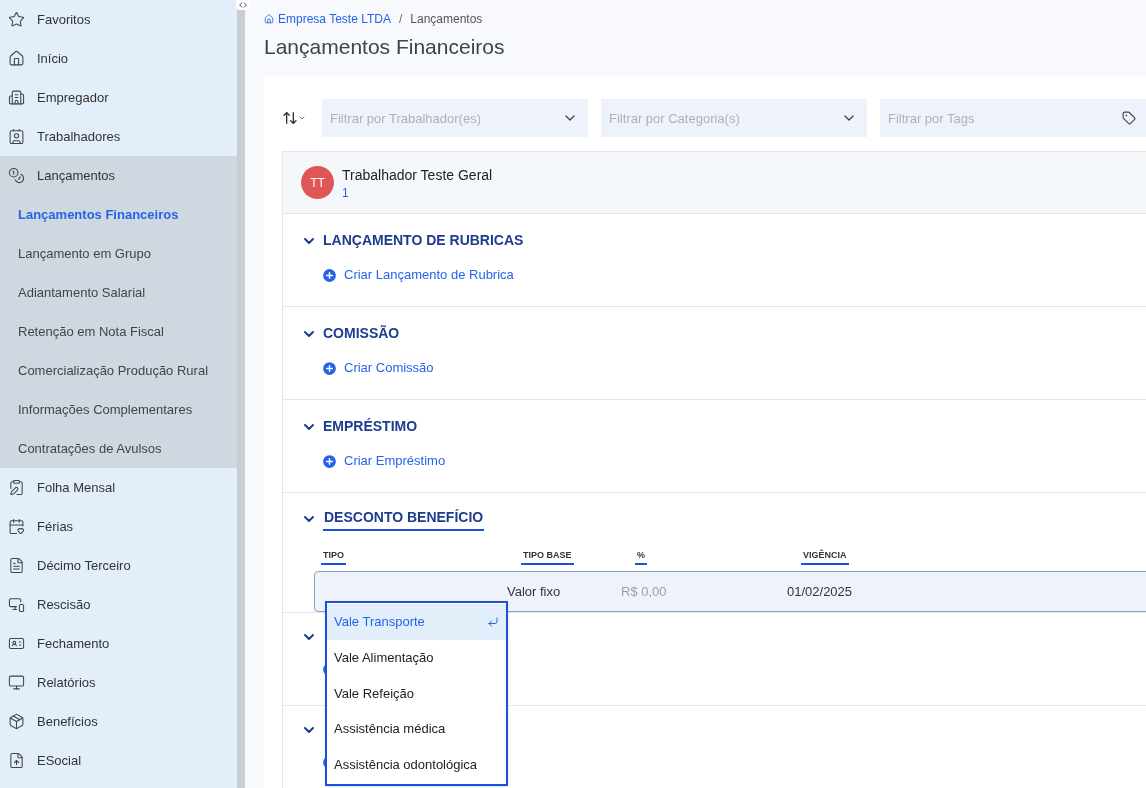  What do you see at coordinates (416, 657) in the screenshot?
I see `dropdown-option: Vale Alimentação` at bounding box center [416, 657].